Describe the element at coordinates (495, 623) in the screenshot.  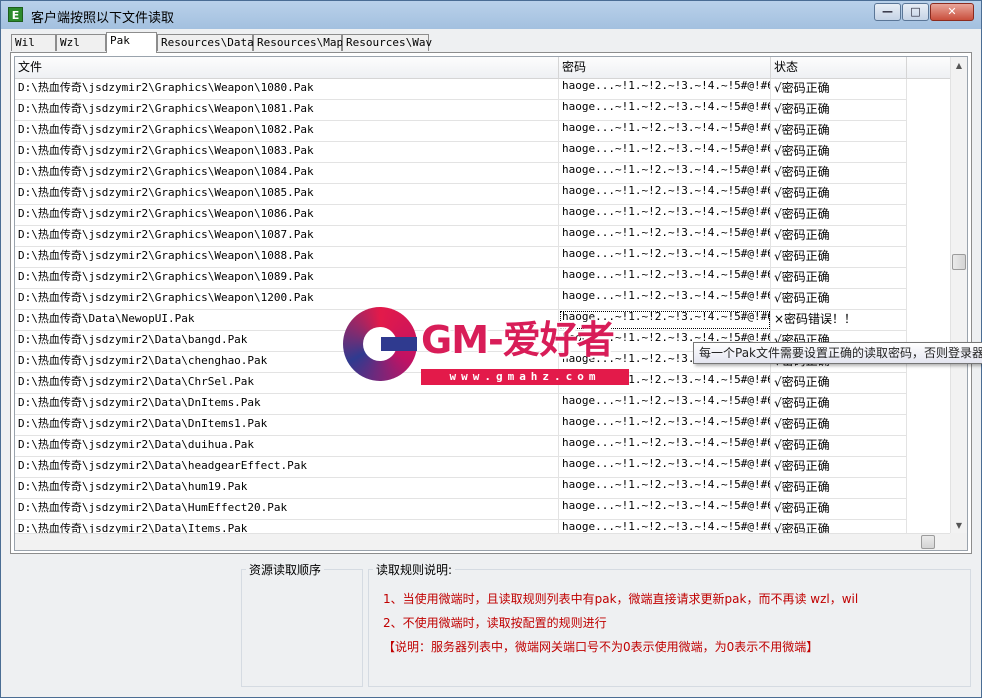
I see `rule-line-2: 2、不使用微端时，读取按配置的规则进行` at that location.